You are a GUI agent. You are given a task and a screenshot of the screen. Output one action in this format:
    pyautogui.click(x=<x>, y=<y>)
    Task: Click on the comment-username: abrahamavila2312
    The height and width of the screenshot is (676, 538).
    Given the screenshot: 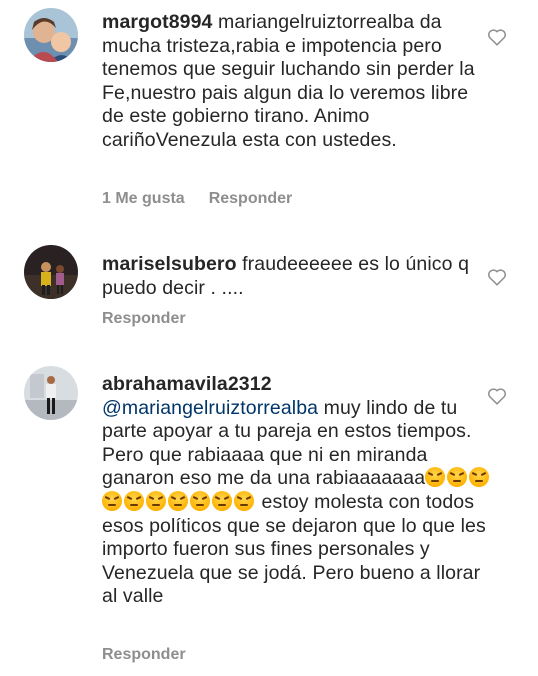 What is the action you would take?
    pyautogui.click(x=187, y=384)
    